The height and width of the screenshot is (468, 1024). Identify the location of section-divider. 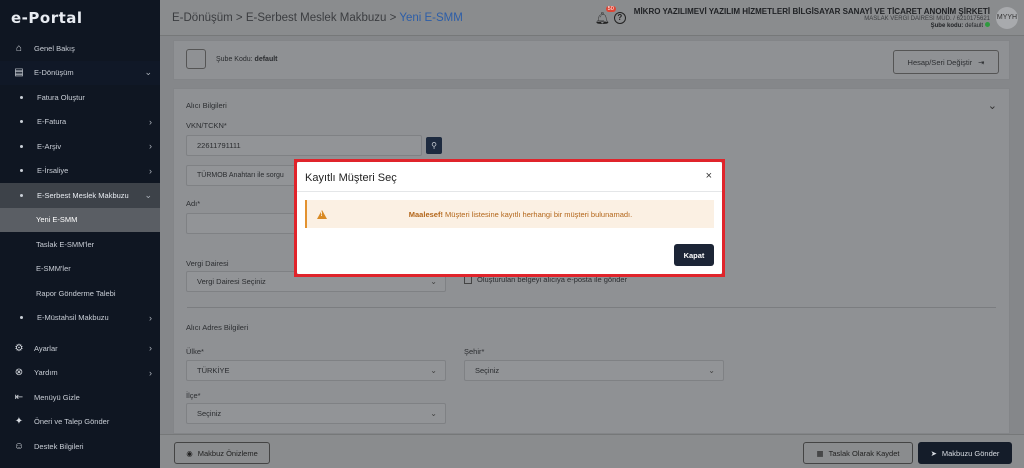
(591, 307).